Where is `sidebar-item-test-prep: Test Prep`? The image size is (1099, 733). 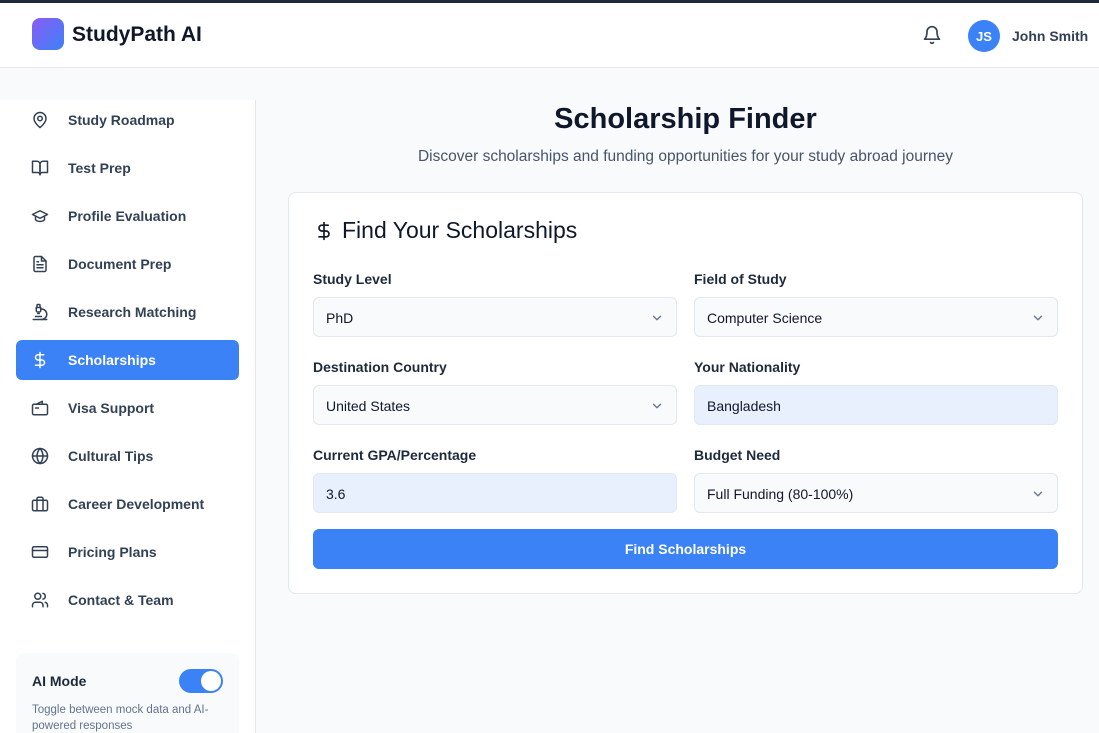
sidebar-item-test-prep: Test Prep is located at coordinates (127, 168).